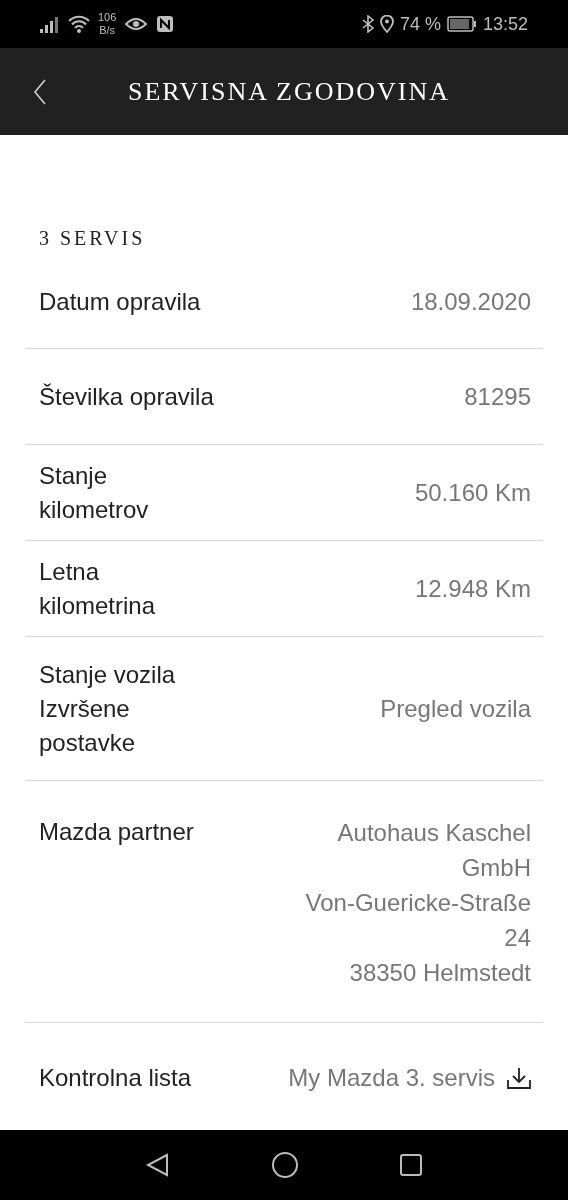 The width and height of the screenshot is (568, 1200). Describe the element at coordinates (107, 30) in the screenshot. I see `network-speed: B/s` at that location.